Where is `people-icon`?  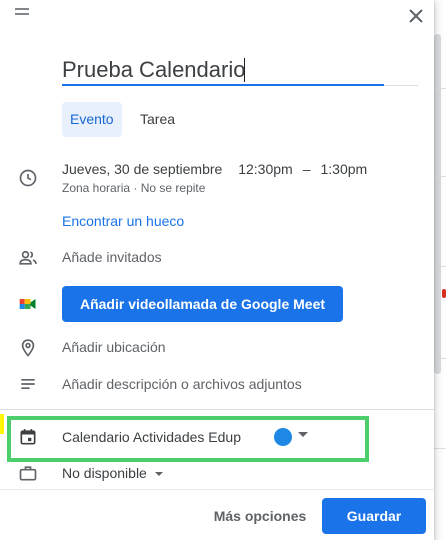 people-icon is located at coordinates (28, 257).